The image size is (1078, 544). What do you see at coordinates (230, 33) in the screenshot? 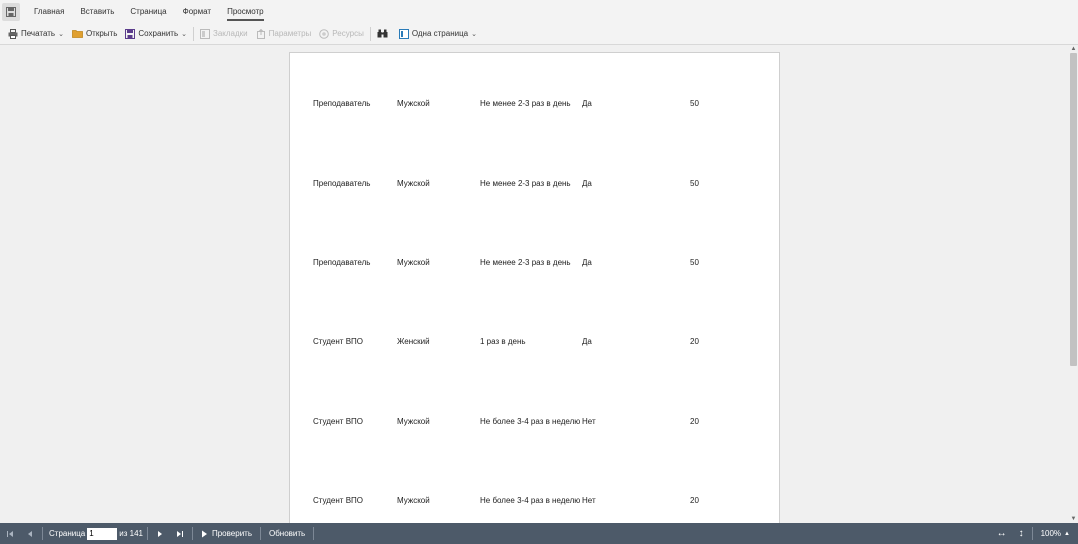
I see `bookmarks-label: Закладки` at bounding box center [230, 33].